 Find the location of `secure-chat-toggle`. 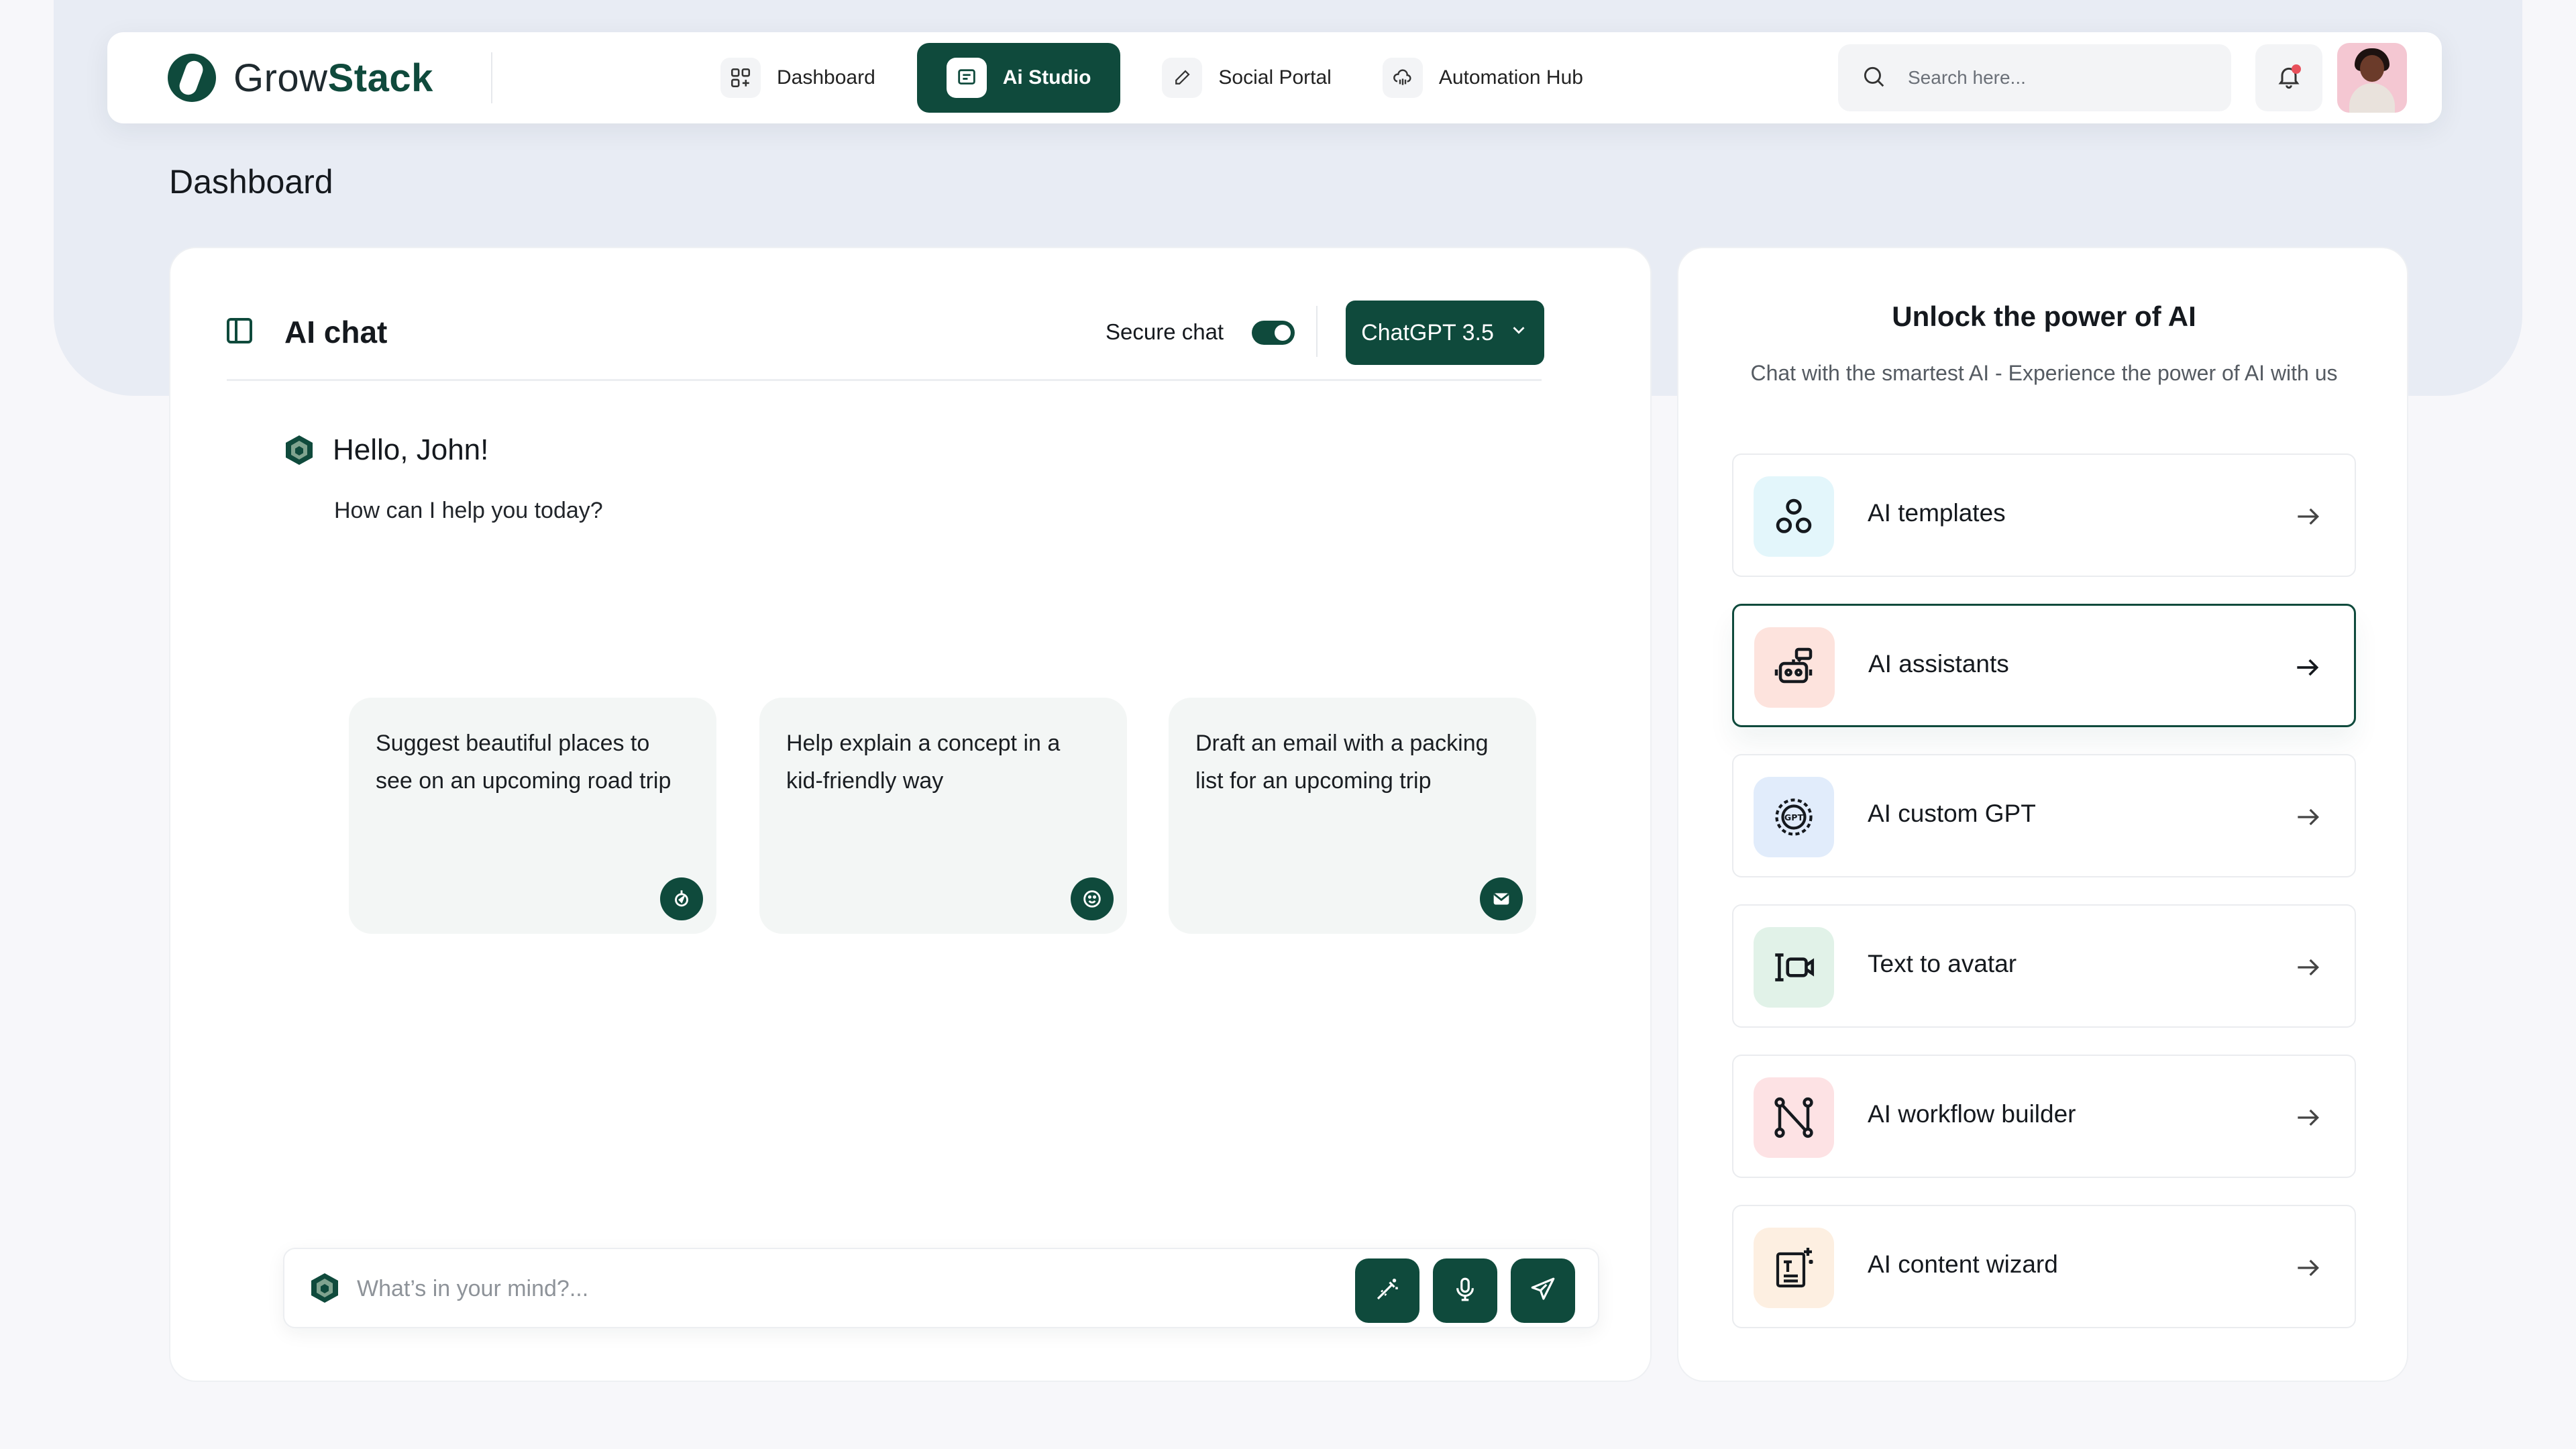

secure-chat-toggle is located at coordinates (1273, 333).